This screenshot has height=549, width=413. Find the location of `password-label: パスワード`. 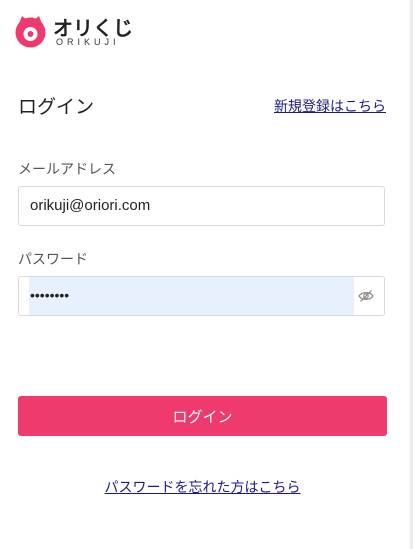

password-label: パスワード is located at coordinates (53, 260).